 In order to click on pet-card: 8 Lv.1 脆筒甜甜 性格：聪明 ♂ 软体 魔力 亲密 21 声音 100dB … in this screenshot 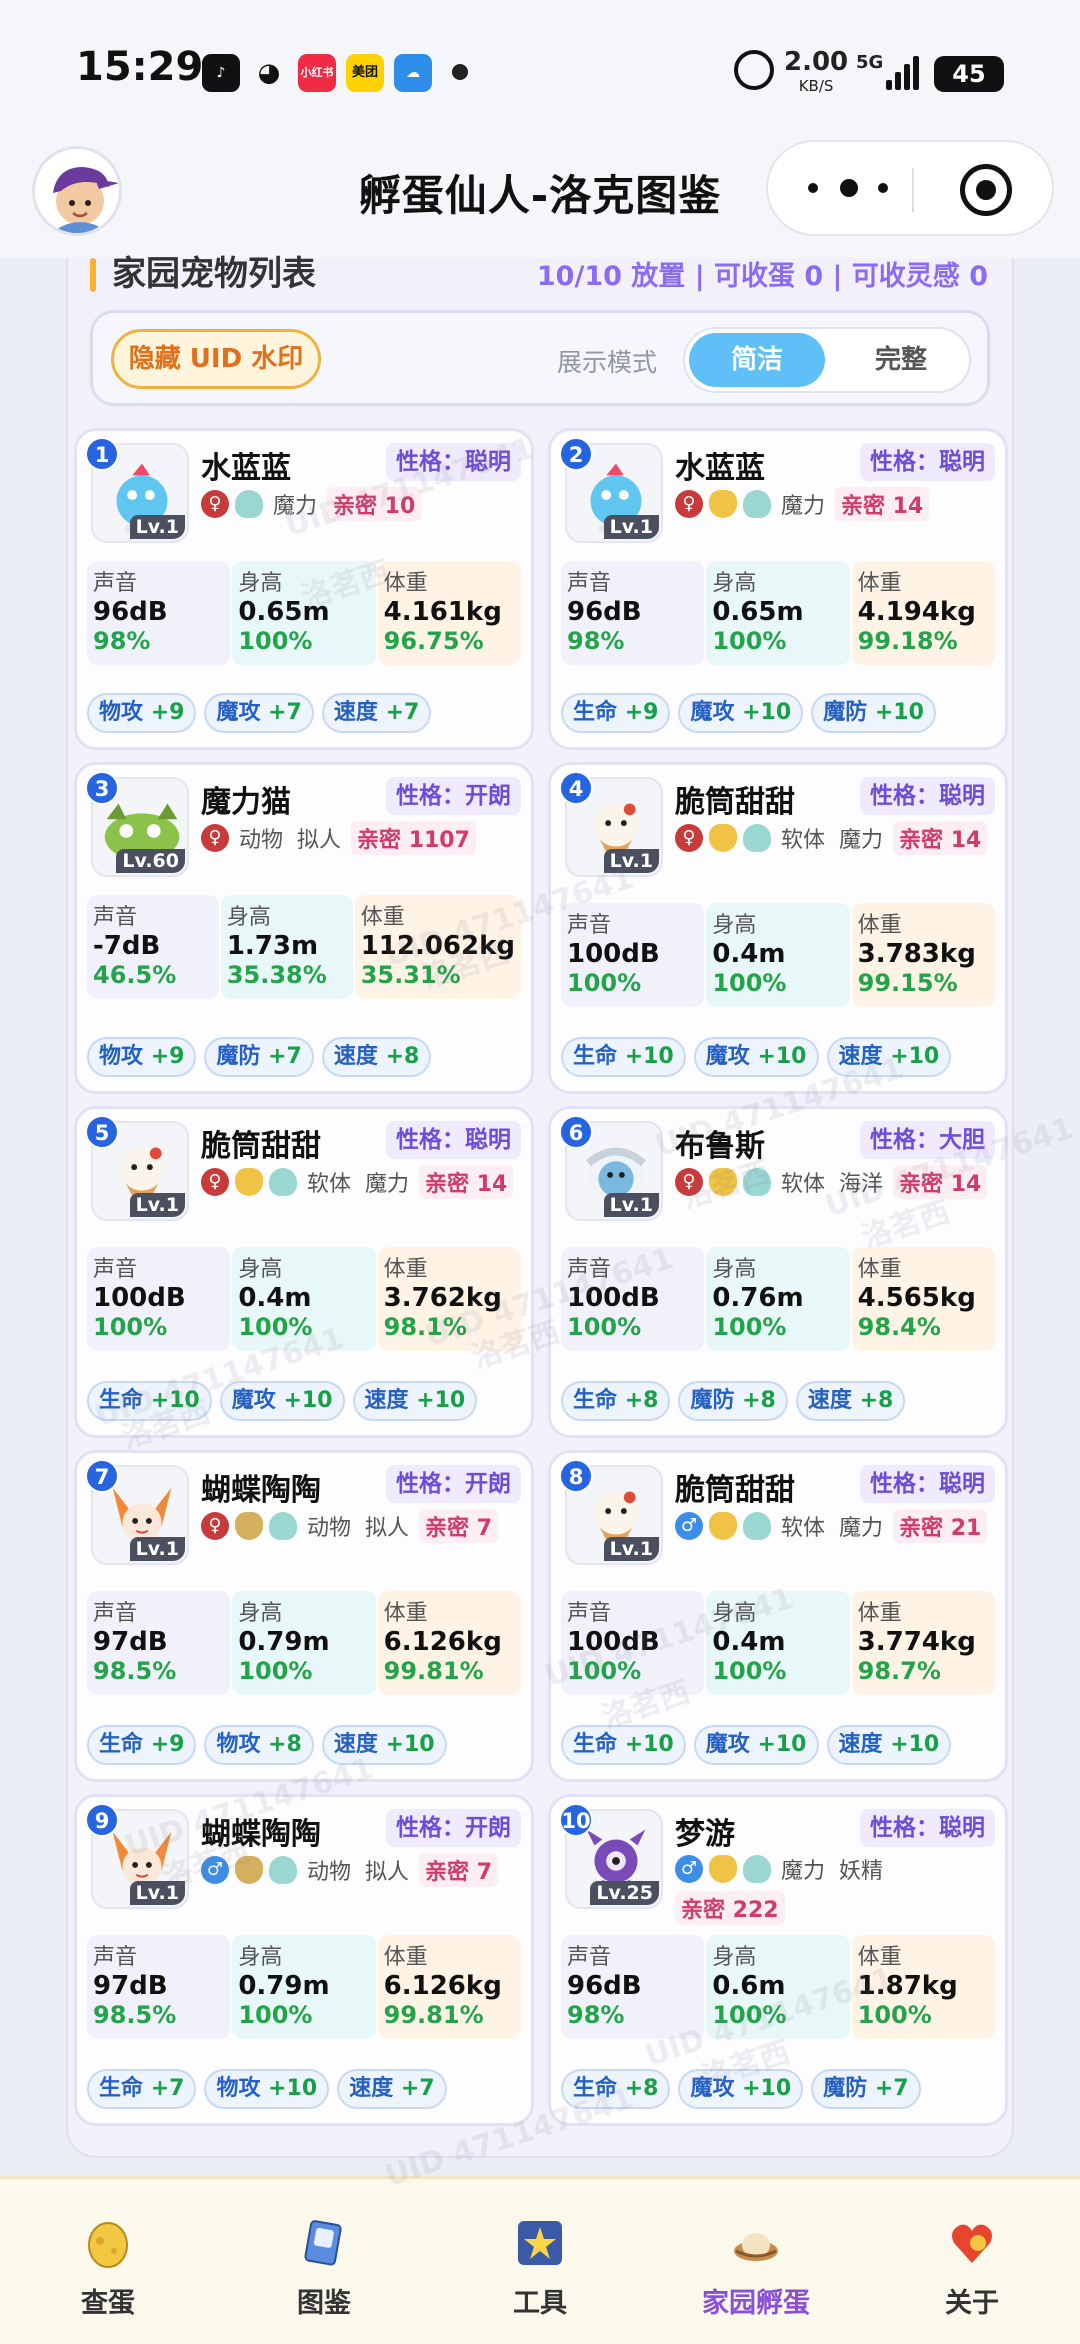, I will do `click(778, 1616)`.